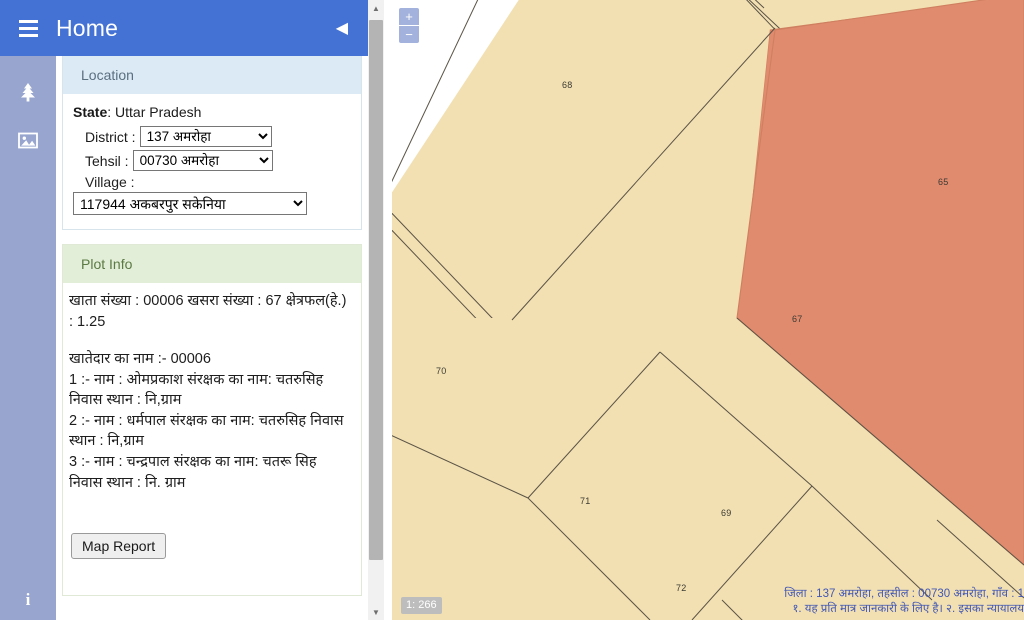 The height and width of the screenshot is (620, 1024). Describe the element at coordinates (376, 290) in the screenshot. I see `scrollbar-thumb` at that location.